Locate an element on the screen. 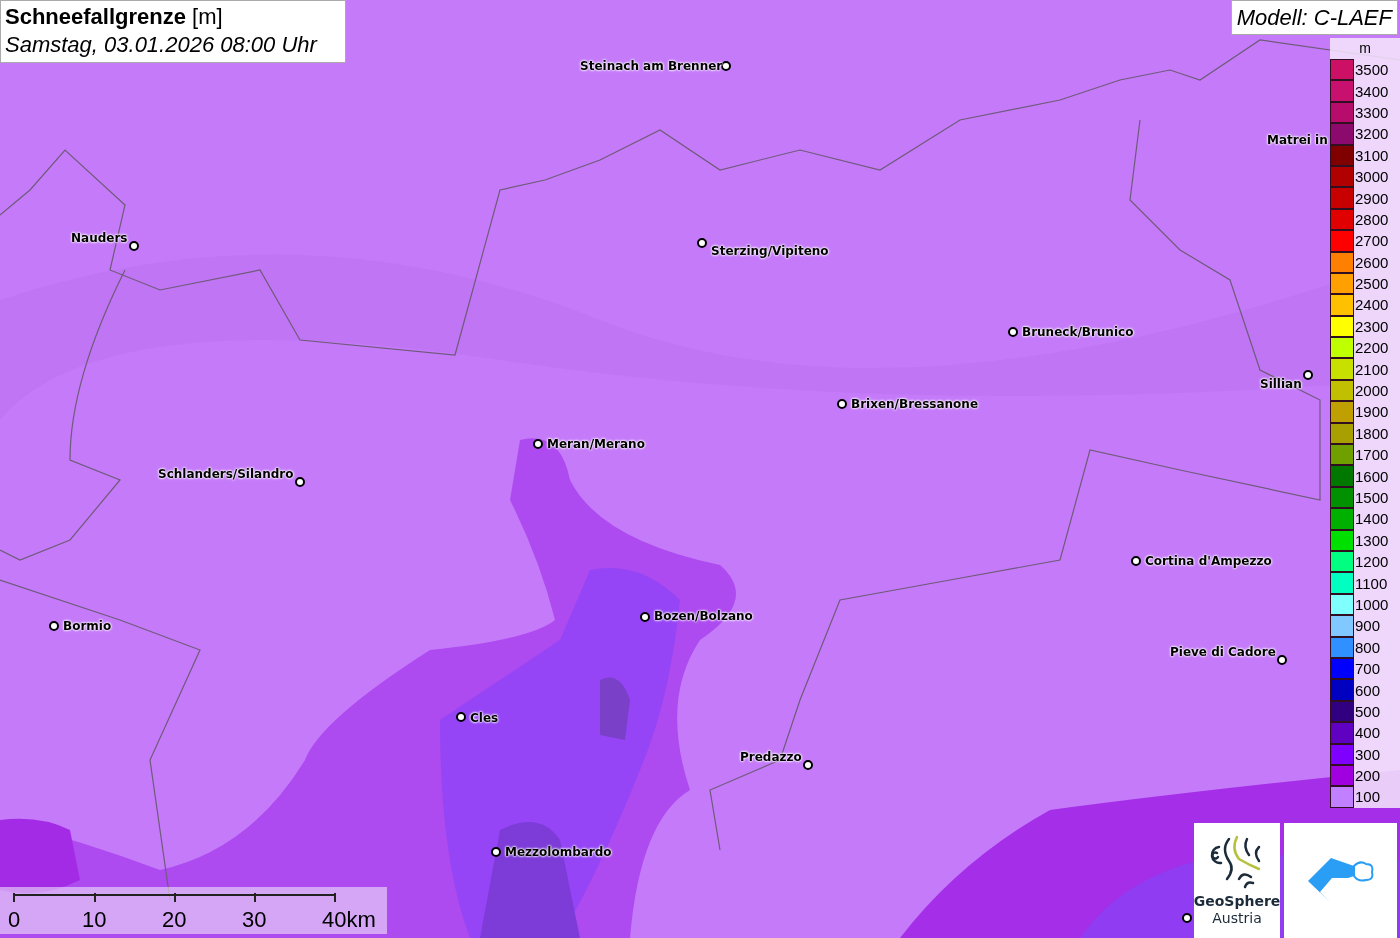 This screenshot has height=938, width=1400. place-label: Bormio is located at coordinates (87, 626).